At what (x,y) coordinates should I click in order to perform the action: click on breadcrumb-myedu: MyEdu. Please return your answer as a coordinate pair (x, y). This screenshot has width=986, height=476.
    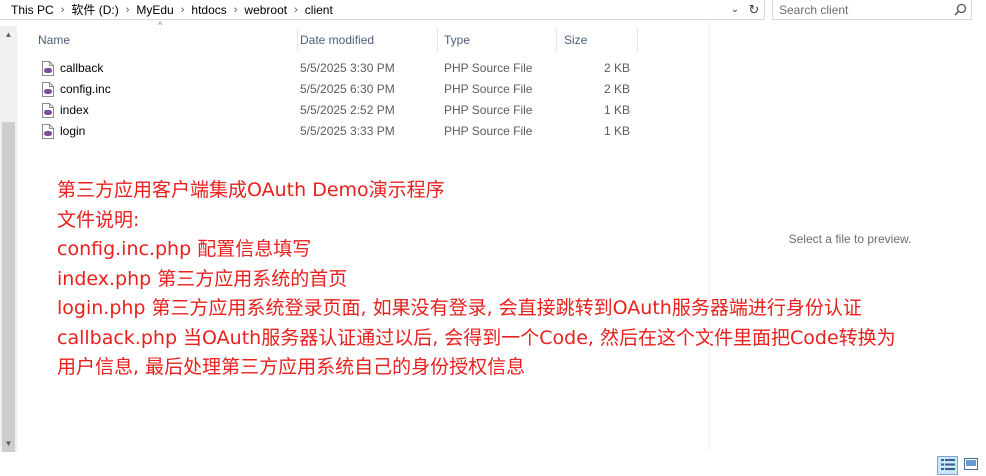
    Looking at the image, I should click on (154, 10).